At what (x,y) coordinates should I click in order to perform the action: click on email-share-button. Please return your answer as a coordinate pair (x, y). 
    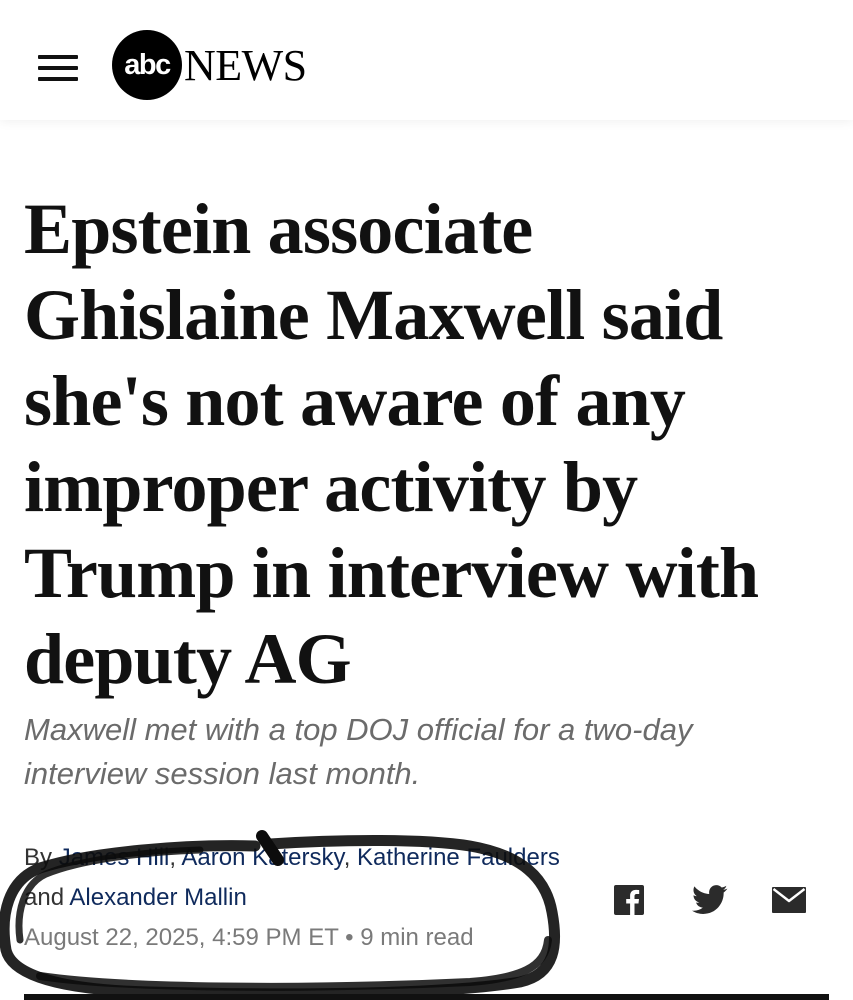
    Looking at the image, I should click on (790, 900).